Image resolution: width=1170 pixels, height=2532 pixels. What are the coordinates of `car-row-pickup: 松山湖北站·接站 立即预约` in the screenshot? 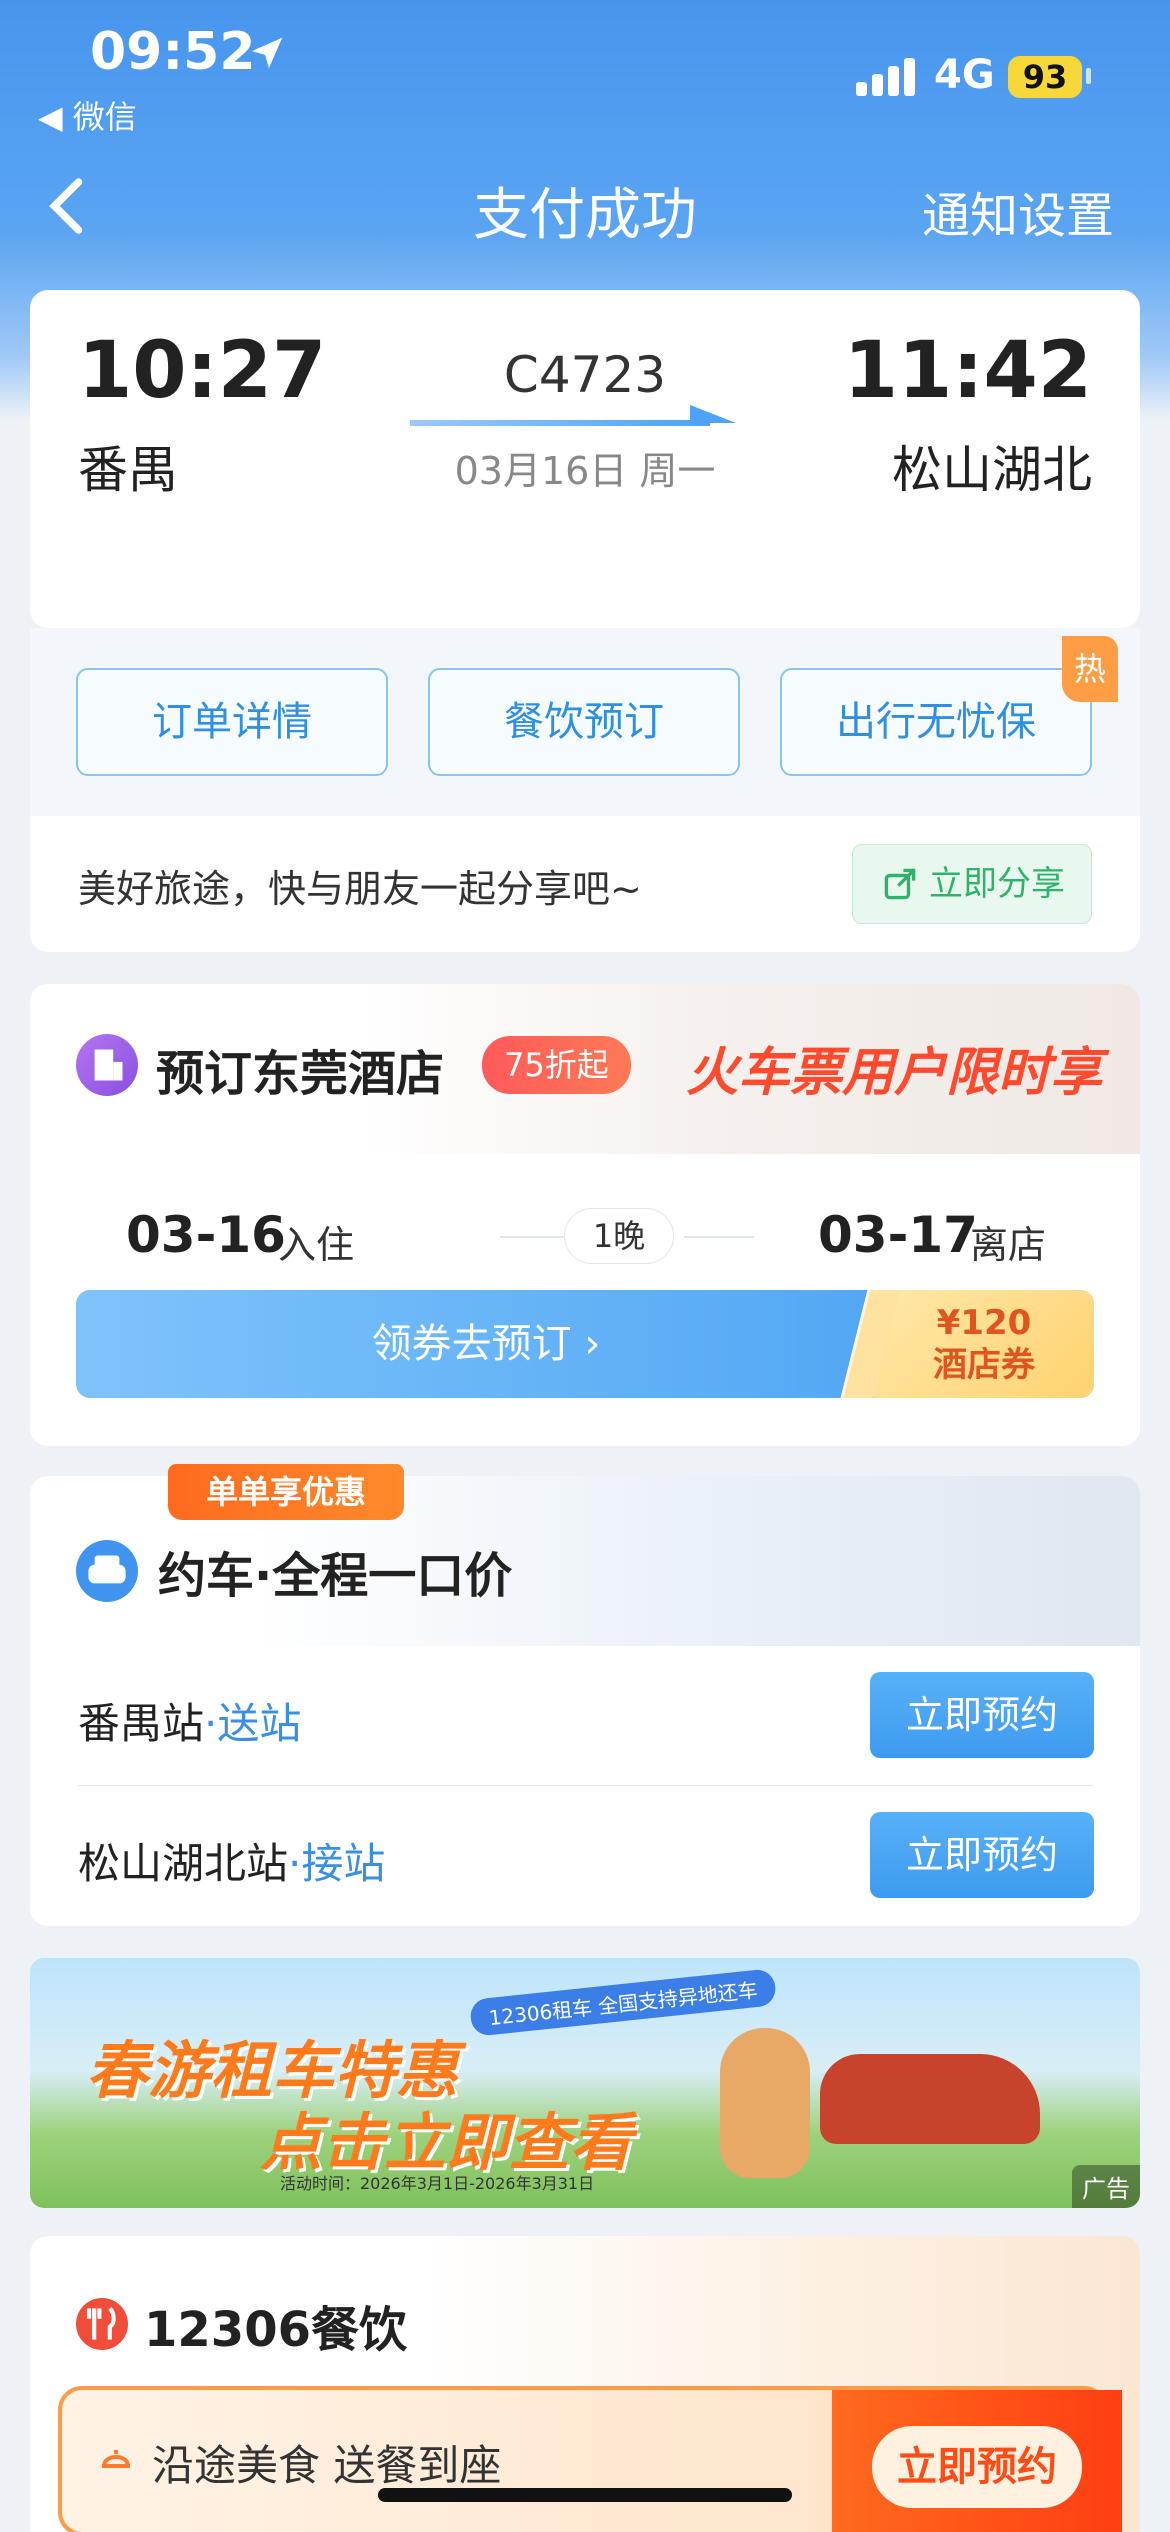 It's located at (585, 1856).